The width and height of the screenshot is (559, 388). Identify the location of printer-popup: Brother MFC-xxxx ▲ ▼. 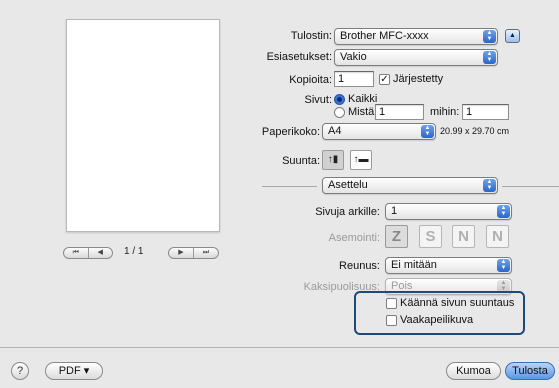
(416, 36).